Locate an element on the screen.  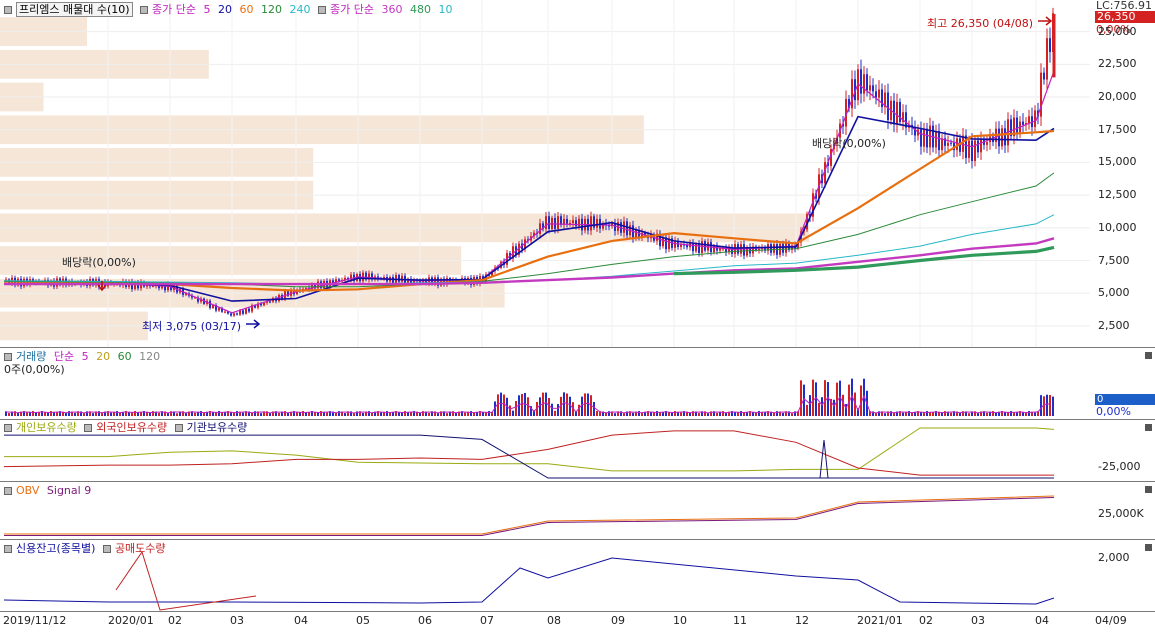
foreign-legend-icon is located at coordinates (88, 428).